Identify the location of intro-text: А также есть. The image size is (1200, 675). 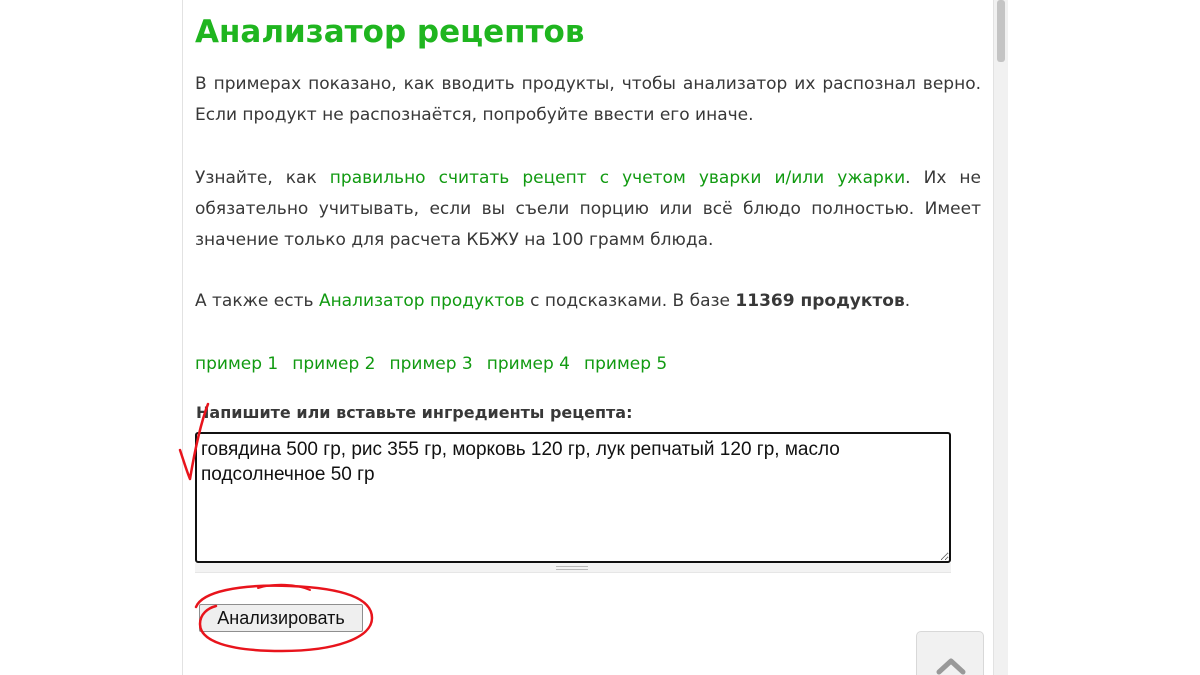
(257, 301).